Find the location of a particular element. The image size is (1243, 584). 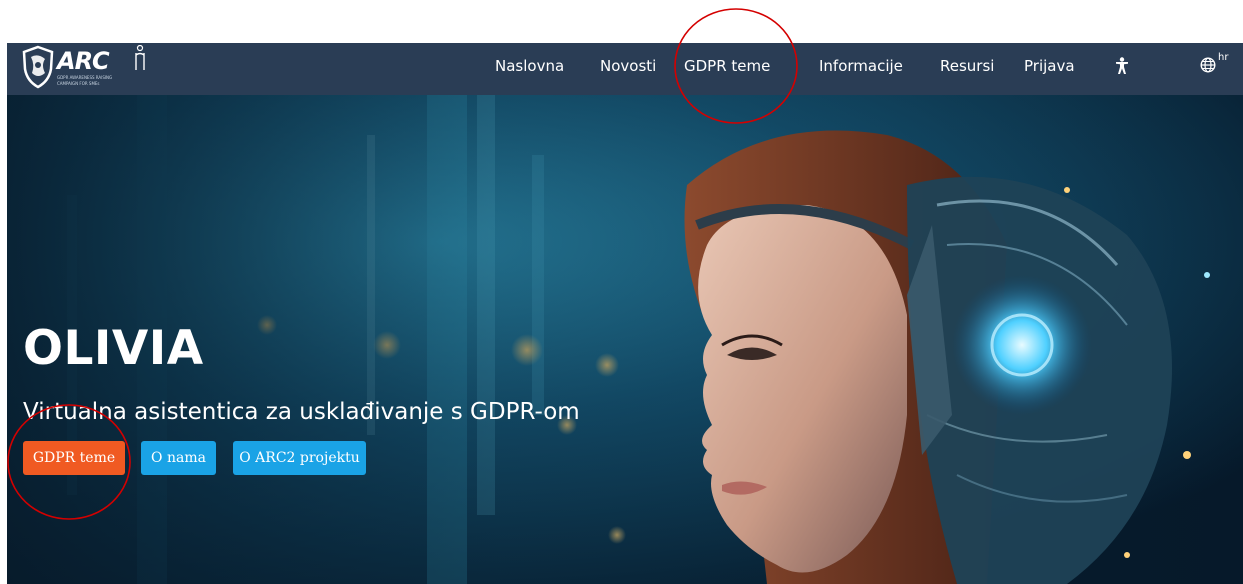

logo-name: ARC is located at coordinates (83, 61).